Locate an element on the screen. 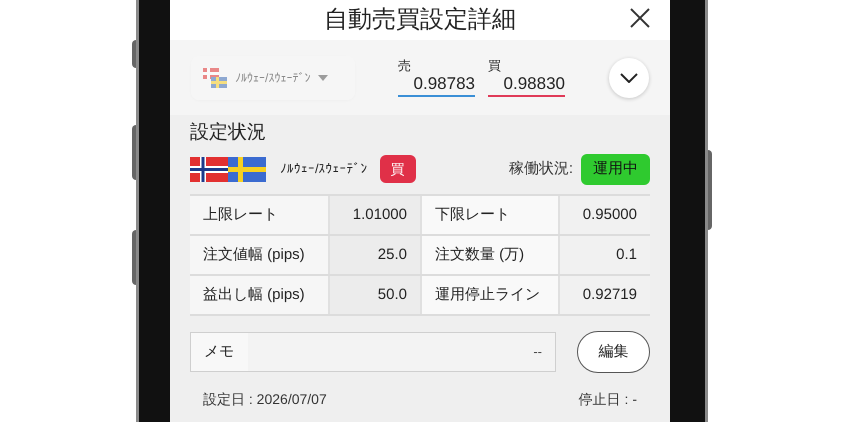  expand-button is located at coordinates (629, 78).